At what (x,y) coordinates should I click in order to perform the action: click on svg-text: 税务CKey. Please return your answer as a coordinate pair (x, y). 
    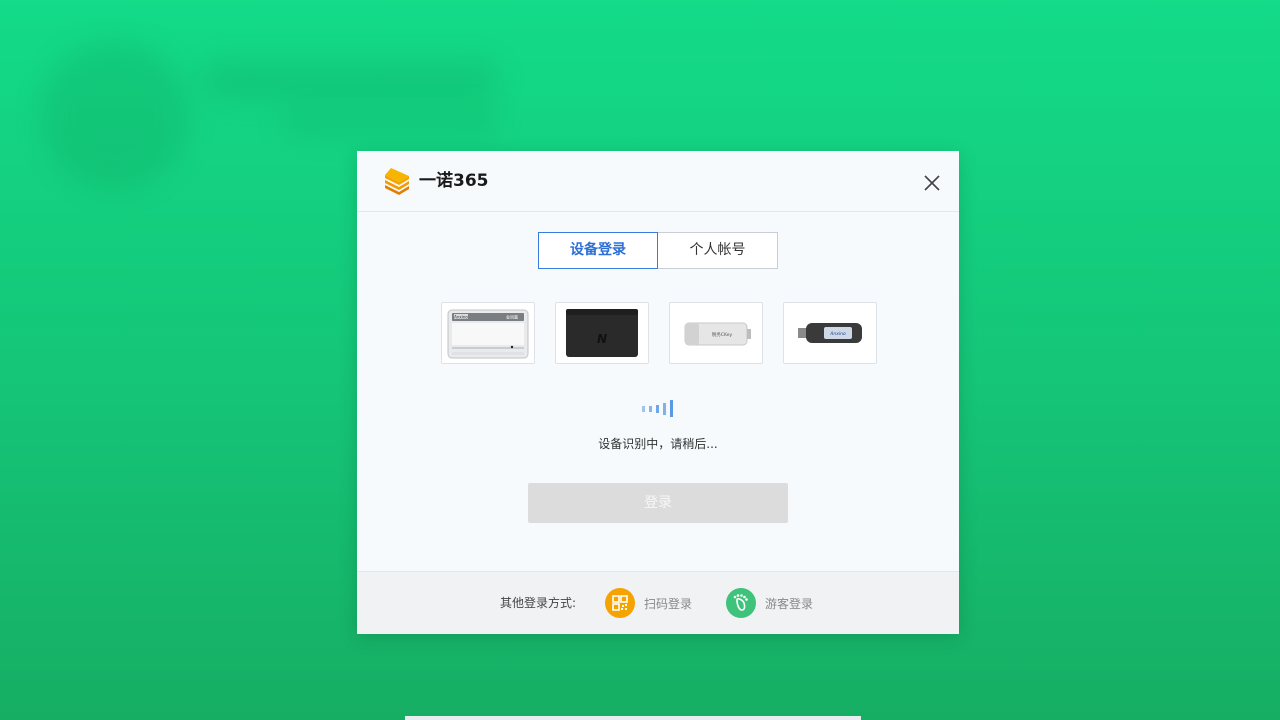
    Looking at the image, I should click on (722, 334).